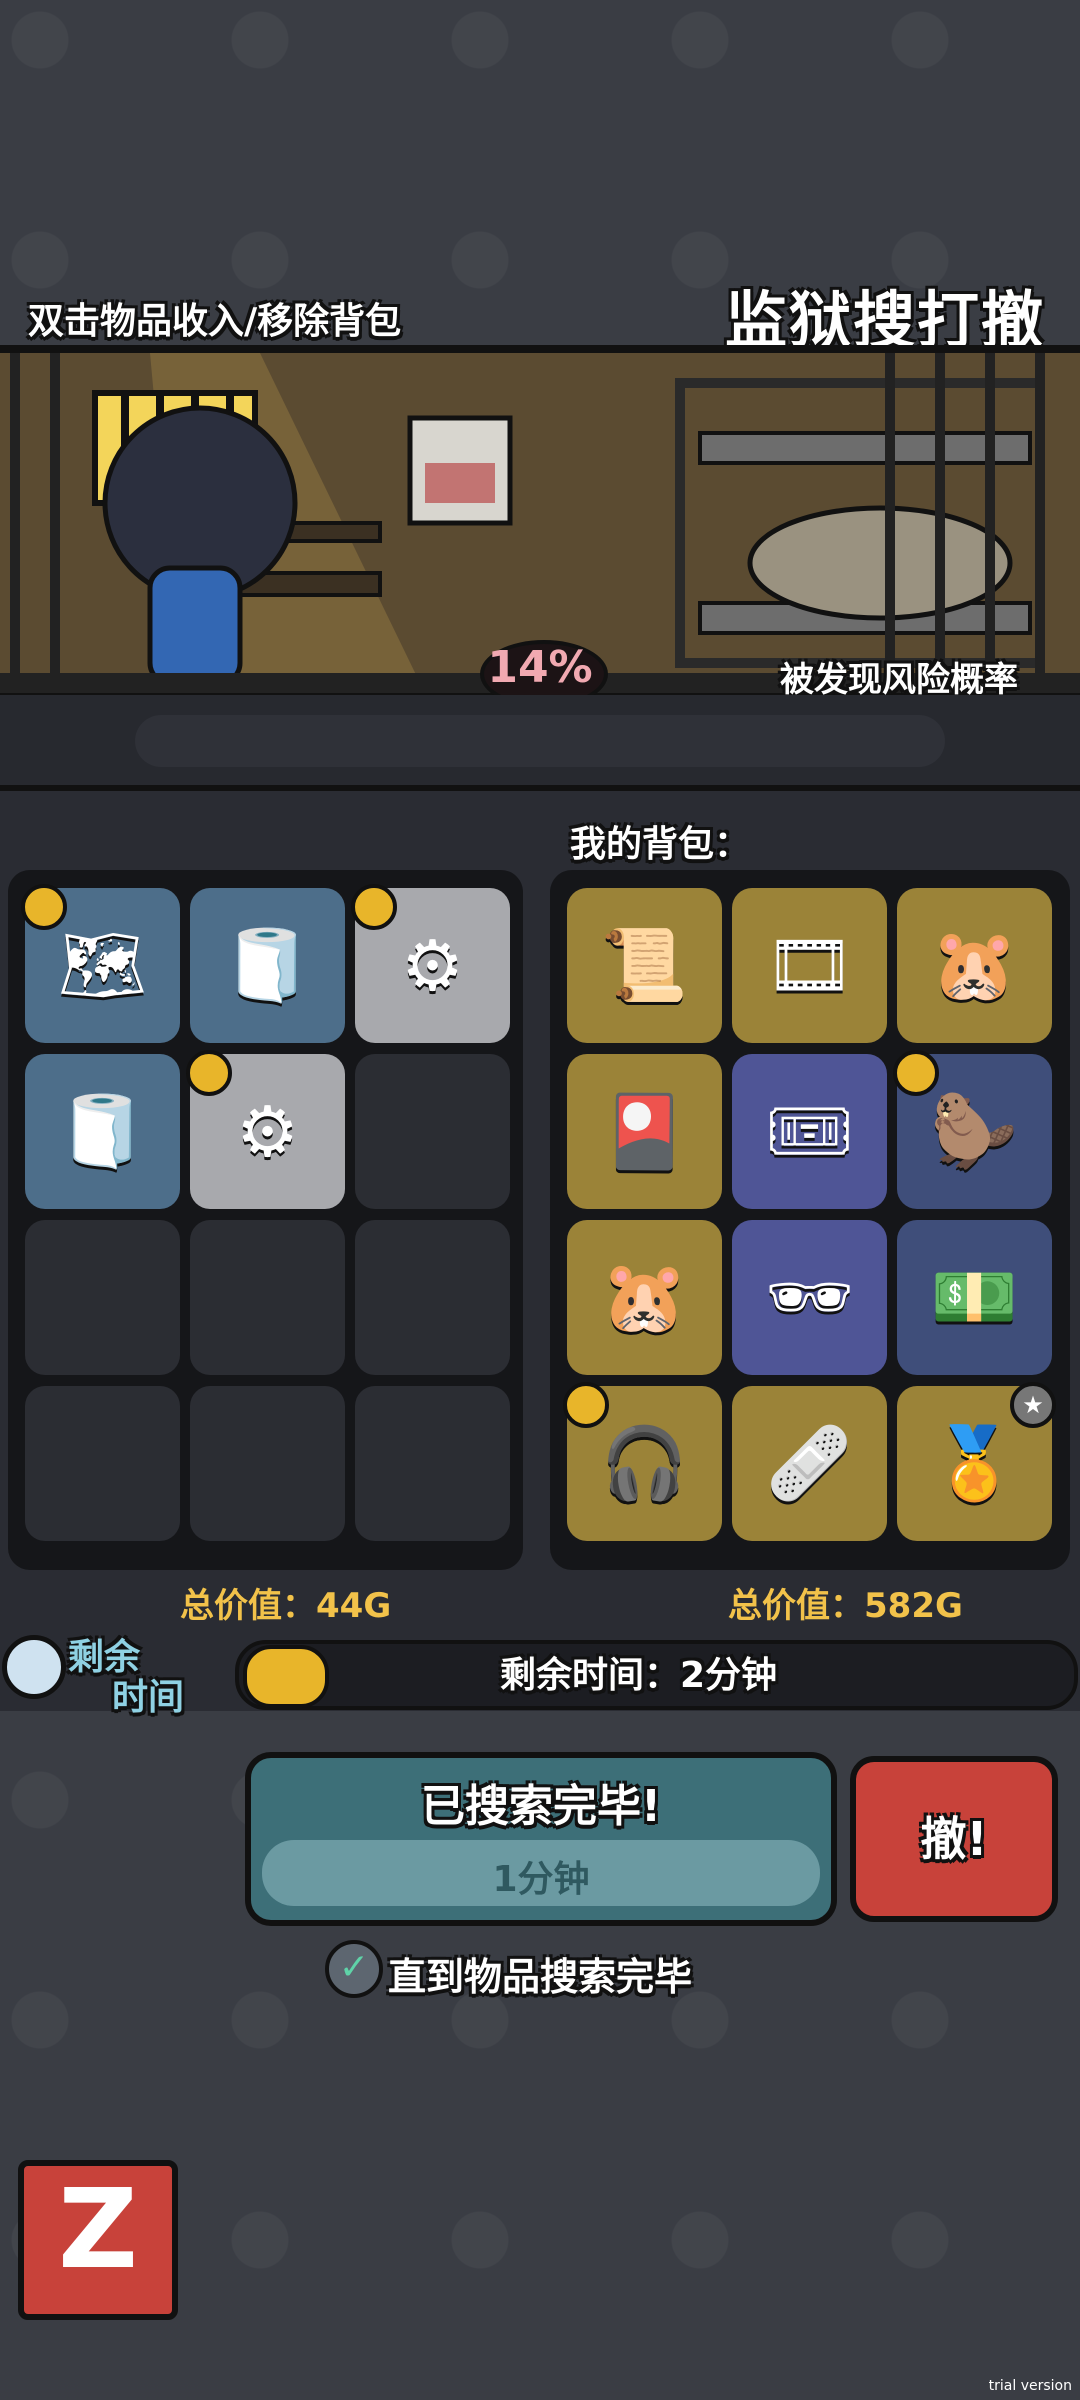  Describe the element at coordinates (639, 1675) in the screenshot. I see `time-remaining-text: 剩余时间：2分钟` at that location.